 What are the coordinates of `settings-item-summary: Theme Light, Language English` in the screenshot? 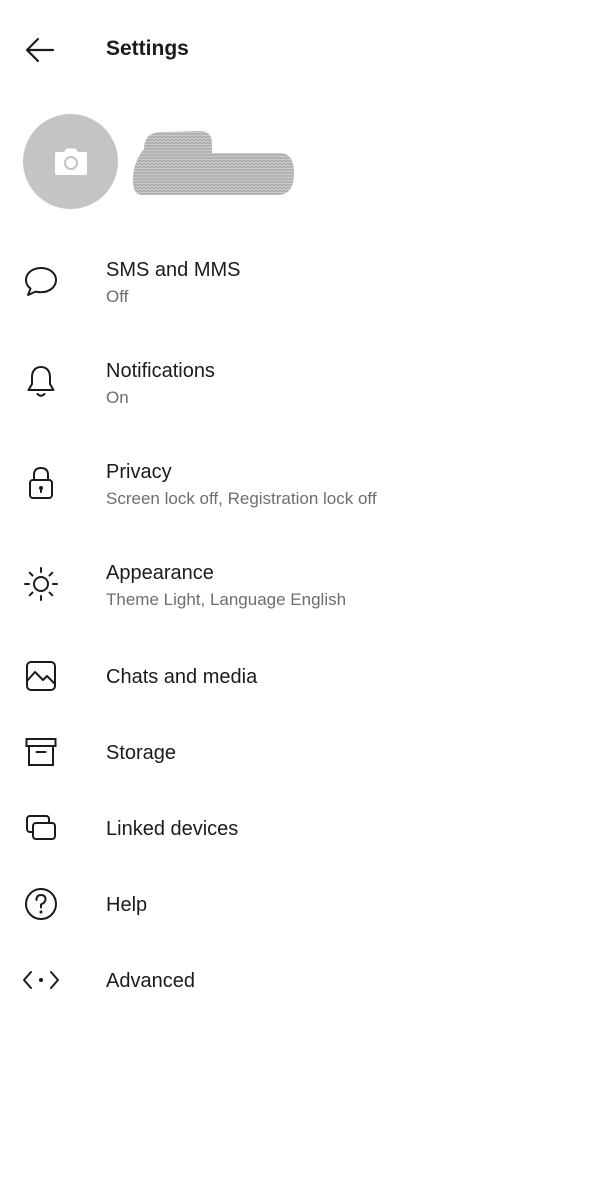 It's located at (226, 599).